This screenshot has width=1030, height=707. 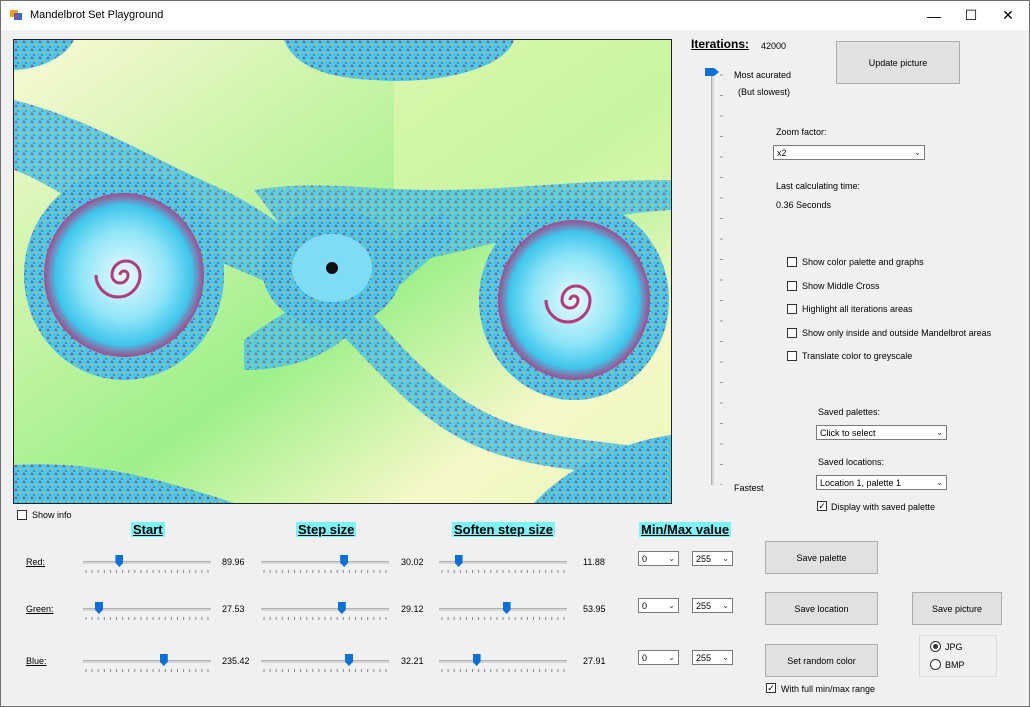 I want to click on saved-locations-value: Location 1, palette 1, so click(x=861, y=482).